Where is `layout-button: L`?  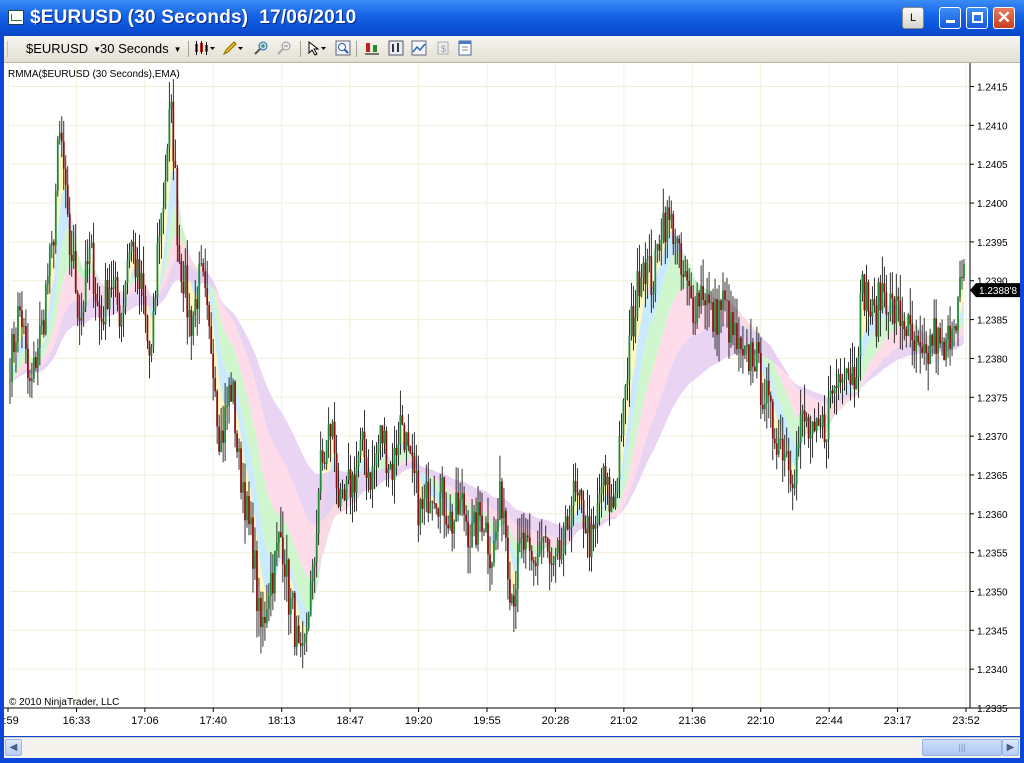
layout-button: L is located at coordinates (913, 18).